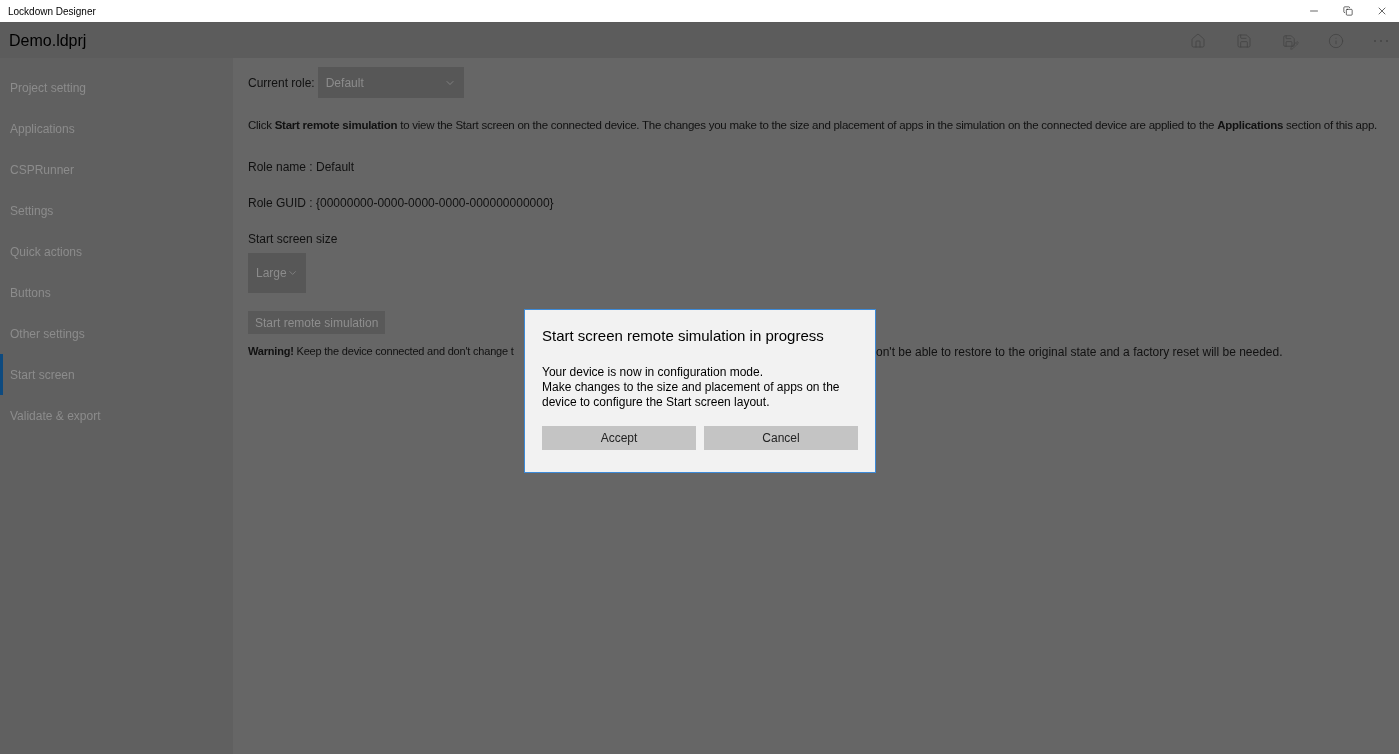 This screenshot has width=1399, height=754. I want to click on role-name: Role name : Default, so click(302, 168).